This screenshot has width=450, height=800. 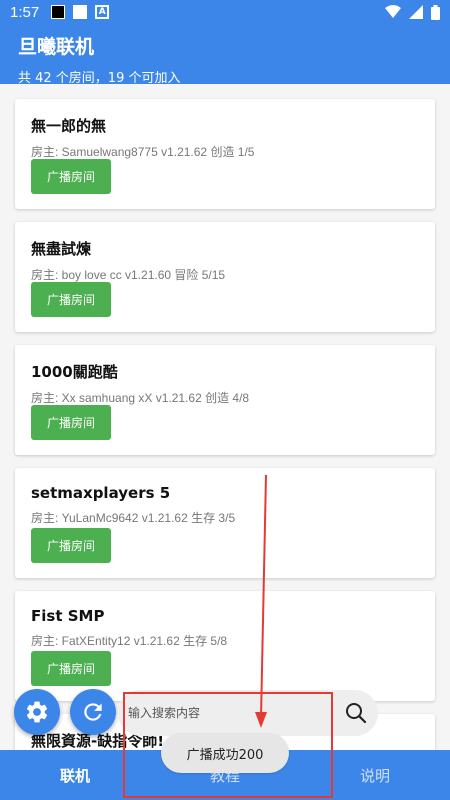 I want to click on search-icon, so click(x=356, y=713).